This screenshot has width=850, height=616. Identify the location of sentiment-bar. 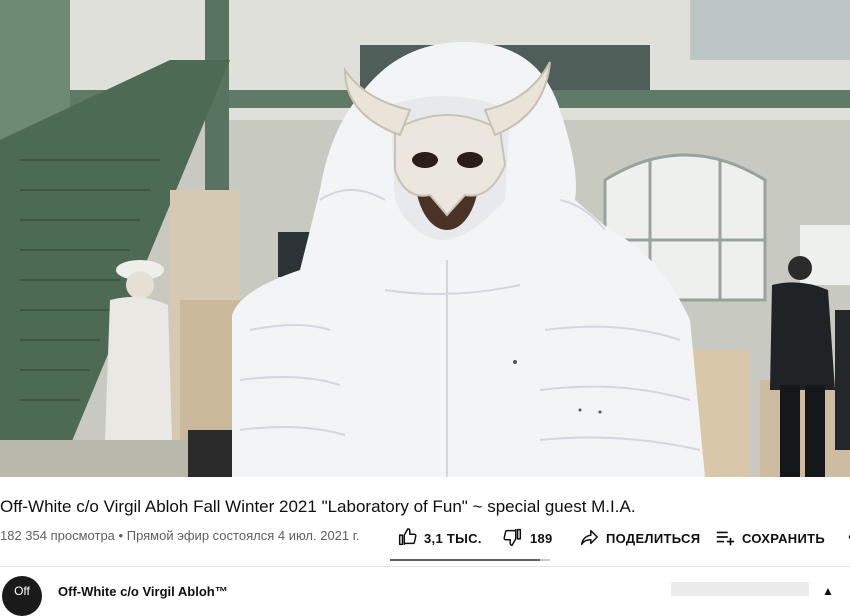
(470, 560).